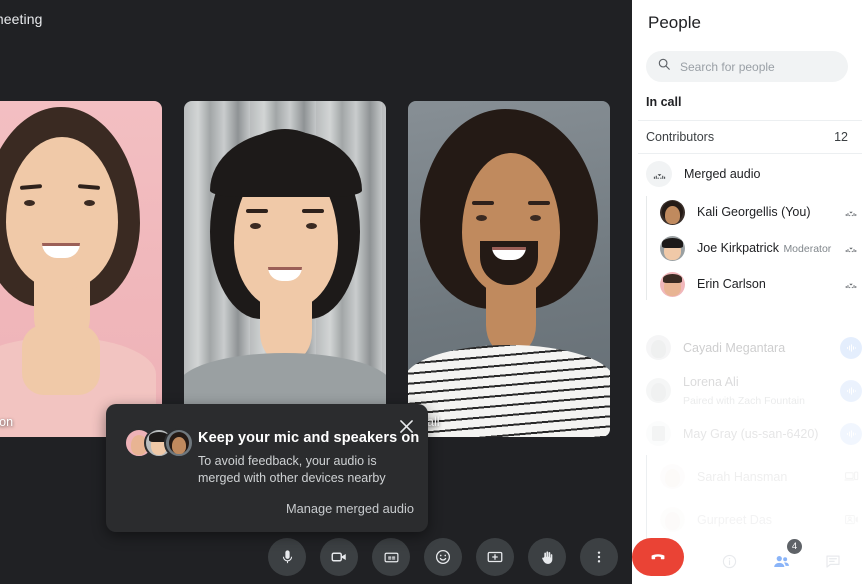 The image size is (862, 584). Describe the element at coordinates (833, 561) in the screenshot. I see `chat-button` at that location.